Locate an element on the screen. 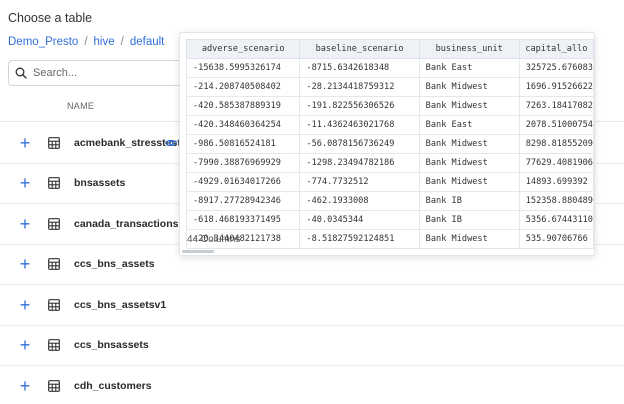  preview-cell: 1696.91526622 is located at coordinates (556, 87).